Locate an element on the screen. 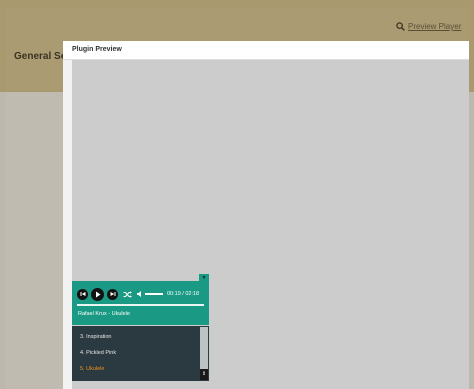 The height and width of the screenshot is (389, 474). volume-button is located at coordinates (139, 294).